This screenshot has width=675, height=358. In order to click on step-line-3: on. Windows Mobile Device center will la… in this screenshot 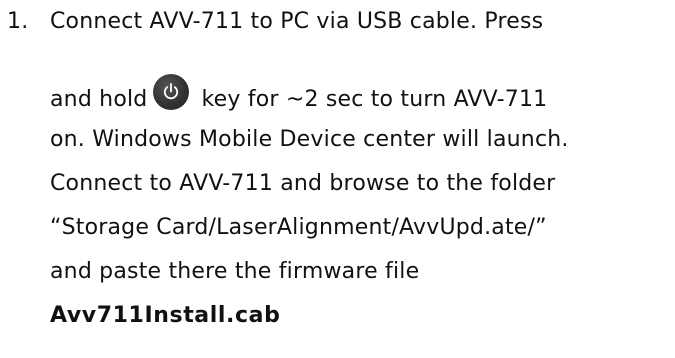, I will do `click(309, 139)`.